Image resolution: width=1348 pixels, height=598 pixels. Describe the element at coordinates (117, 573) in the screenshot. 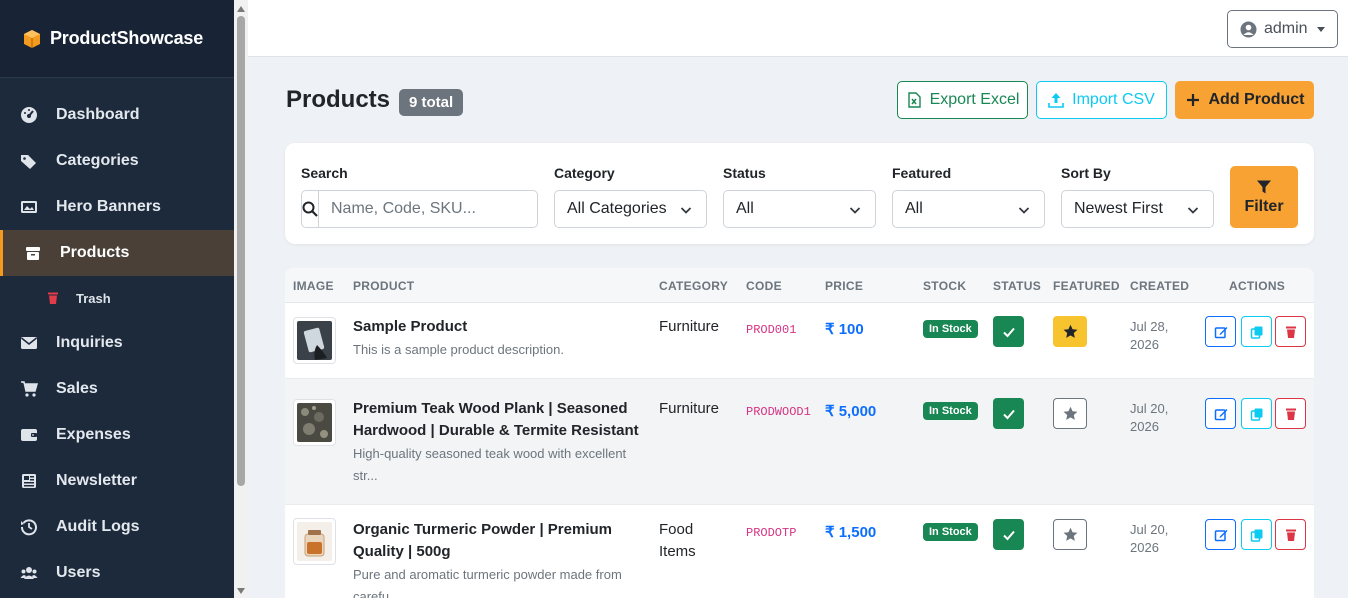

I see `sidebar-item-users: Users` at that location.